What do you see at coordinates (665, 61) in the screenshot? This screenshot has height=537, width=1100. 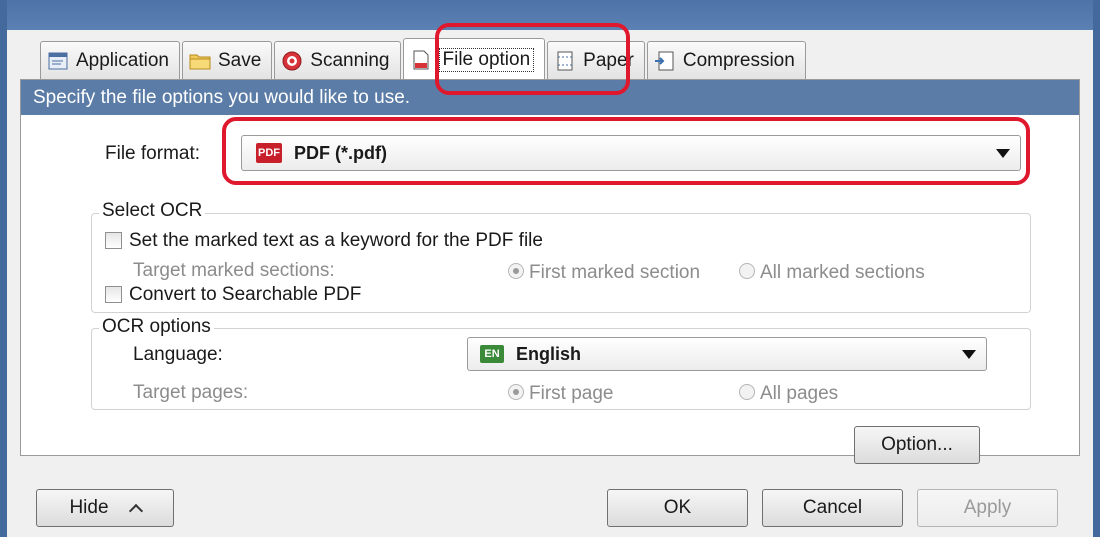 I see `compression-icon` at bounding box center [665, 61].